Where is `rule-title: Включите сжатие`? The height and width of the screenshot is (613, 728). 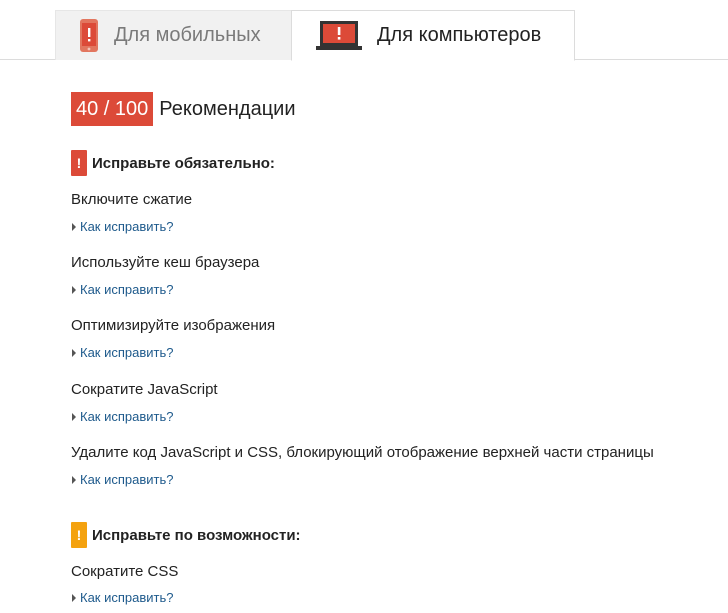
rule-title: Включите сжатие is located at coordinates (131, 199).